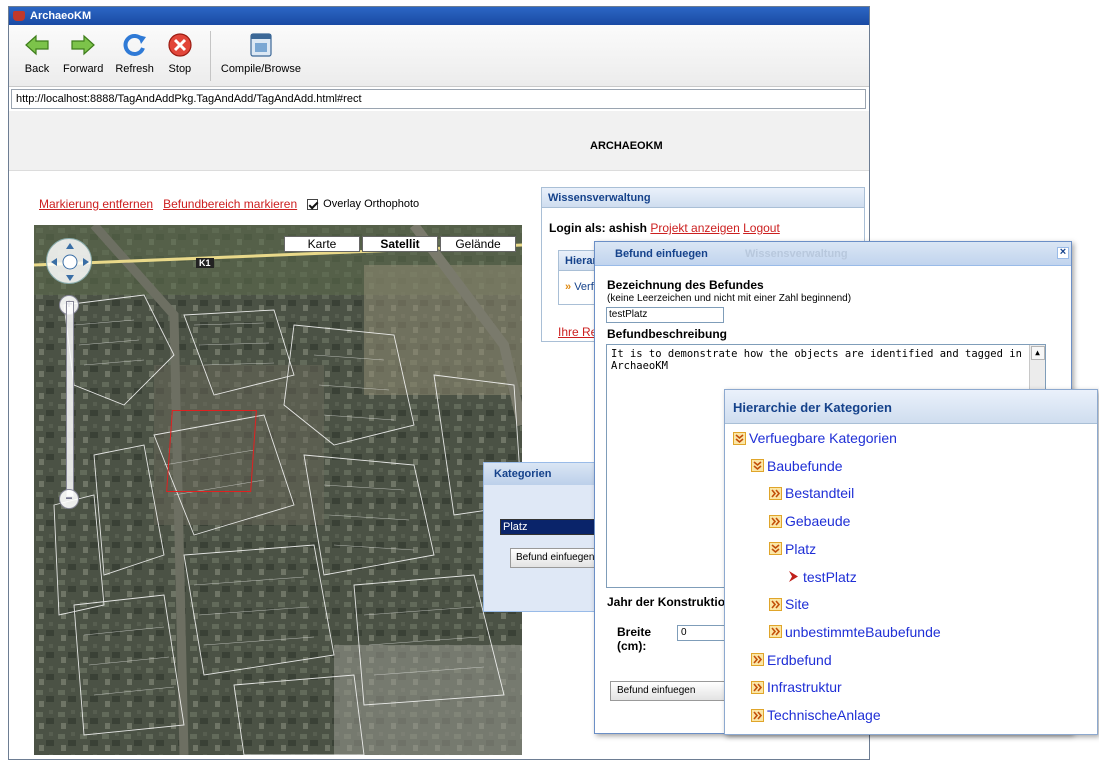 This screenshot has width=1099, height=760. I want to click on remove-marking-link: Markierung entfernen, so click(96, 204).